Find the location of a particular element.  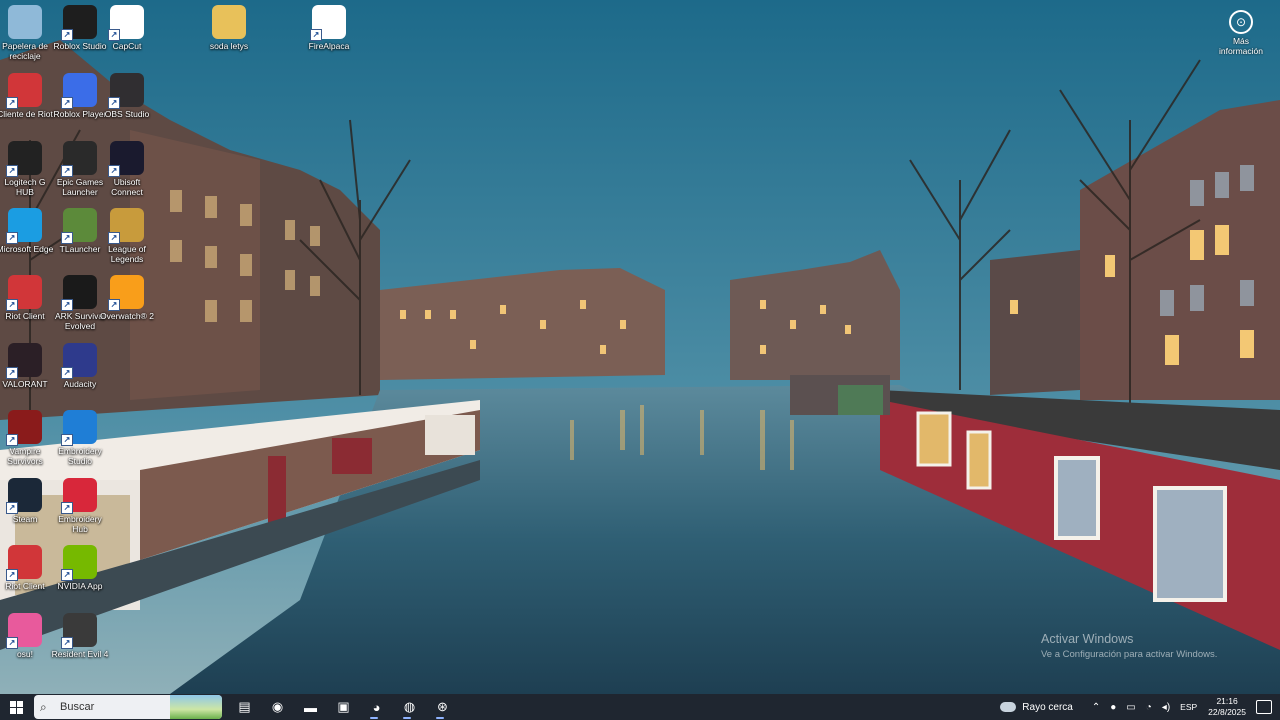

desktop-icon: ↗ Overwatch® 2 is located at coordinates (127, 298).